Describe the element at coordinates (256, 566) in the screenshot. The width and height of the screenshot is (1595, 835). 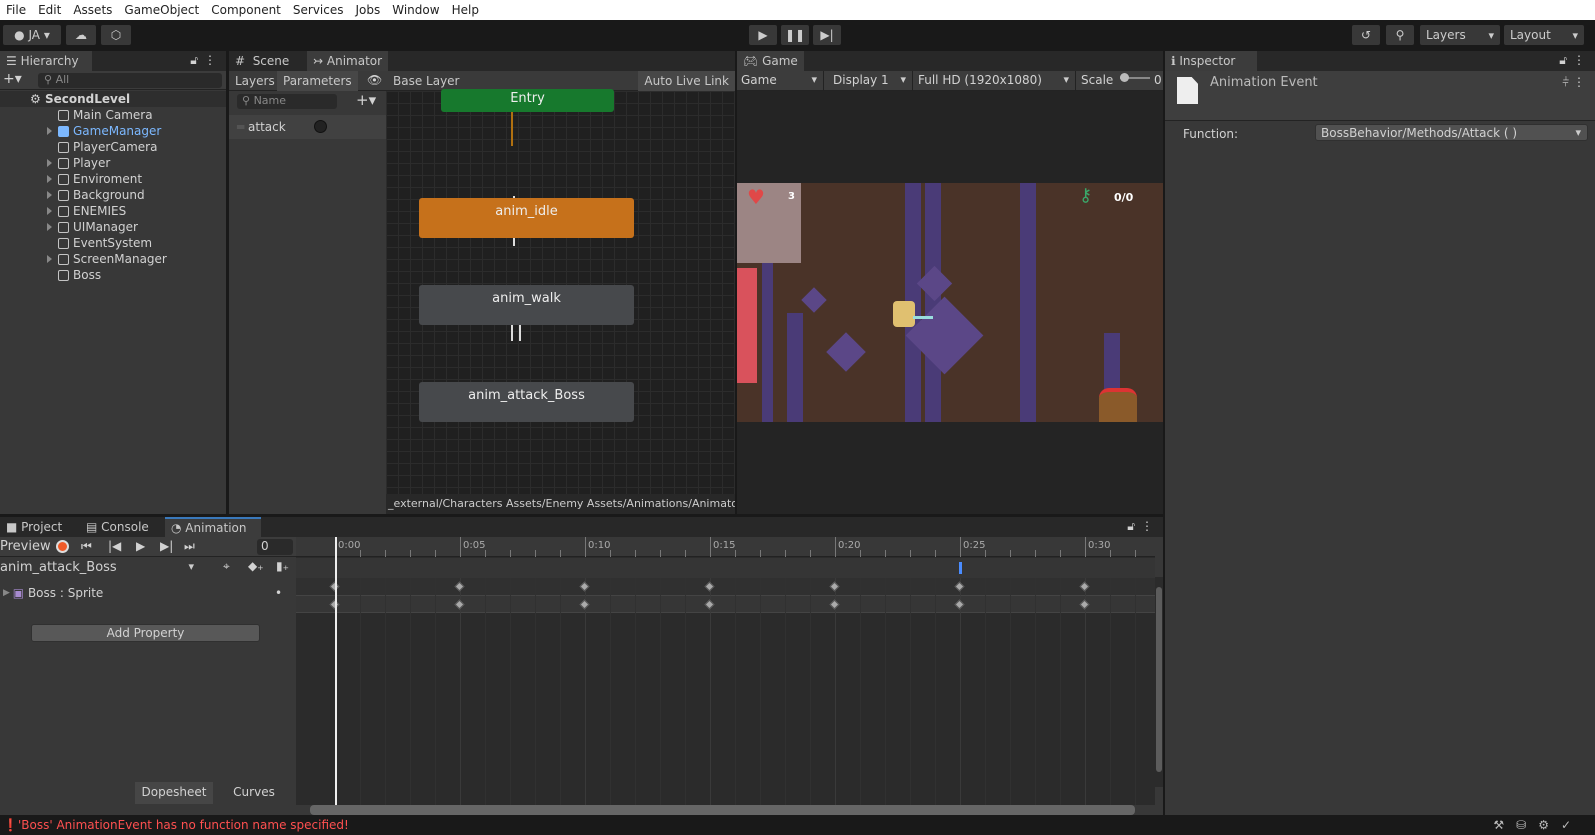
I see `add-keyframe-icon: ◆₊` at that location.